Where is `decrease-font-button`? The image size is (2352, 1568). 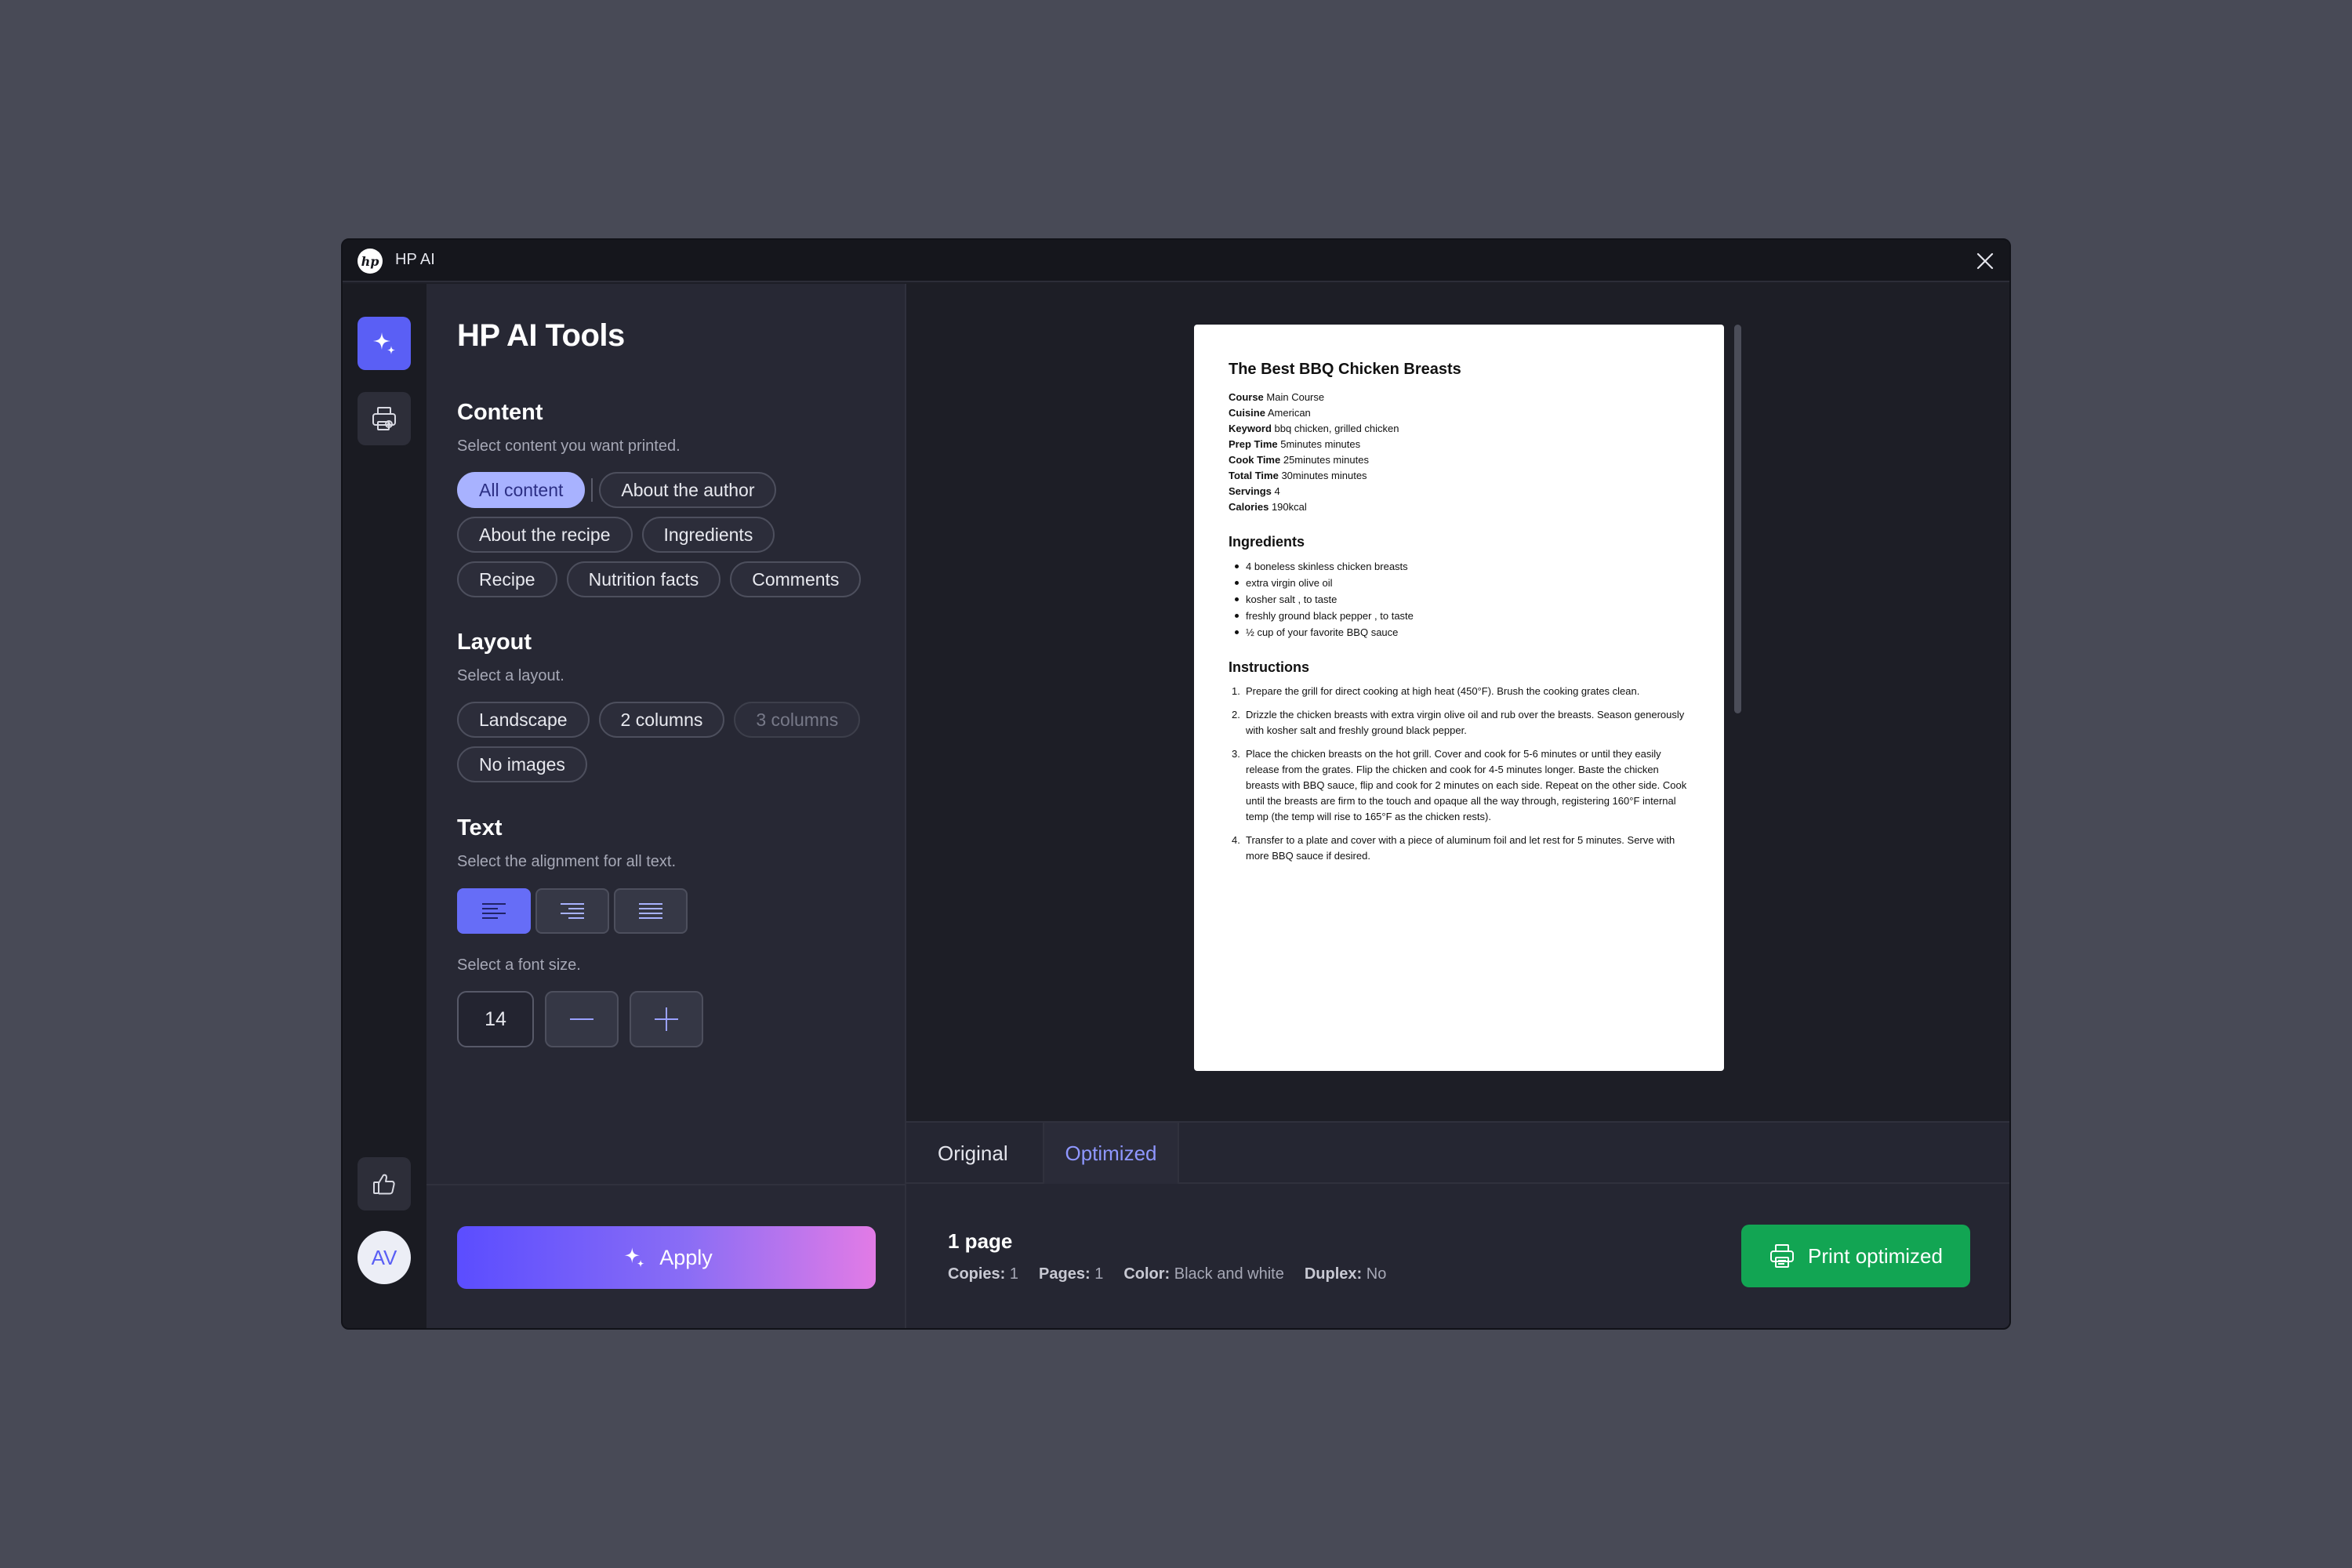 decrease-font-button is located at coordinates (582, 1019).